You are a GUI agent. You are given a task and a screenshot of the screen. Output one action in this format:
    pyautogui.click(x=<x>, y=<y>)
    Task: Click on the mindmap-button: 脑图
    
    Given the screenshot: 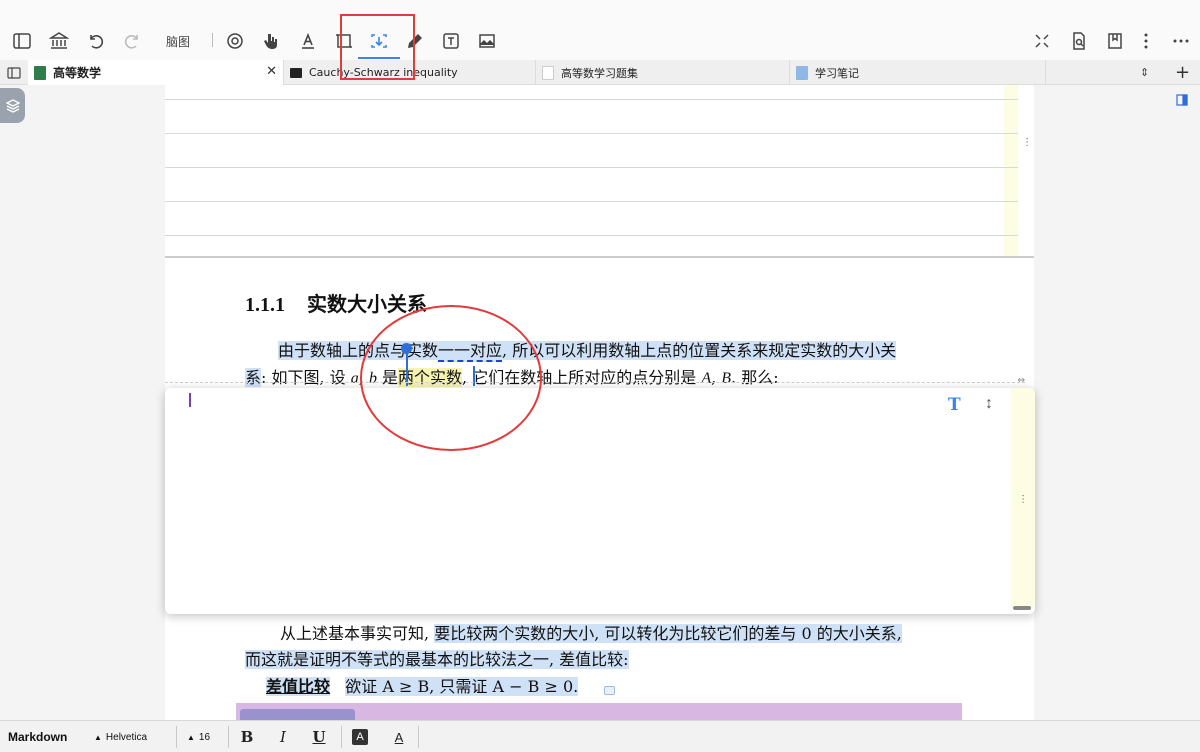 What is the action you would take?
    pyautogui.click(x=178, y=41)
    